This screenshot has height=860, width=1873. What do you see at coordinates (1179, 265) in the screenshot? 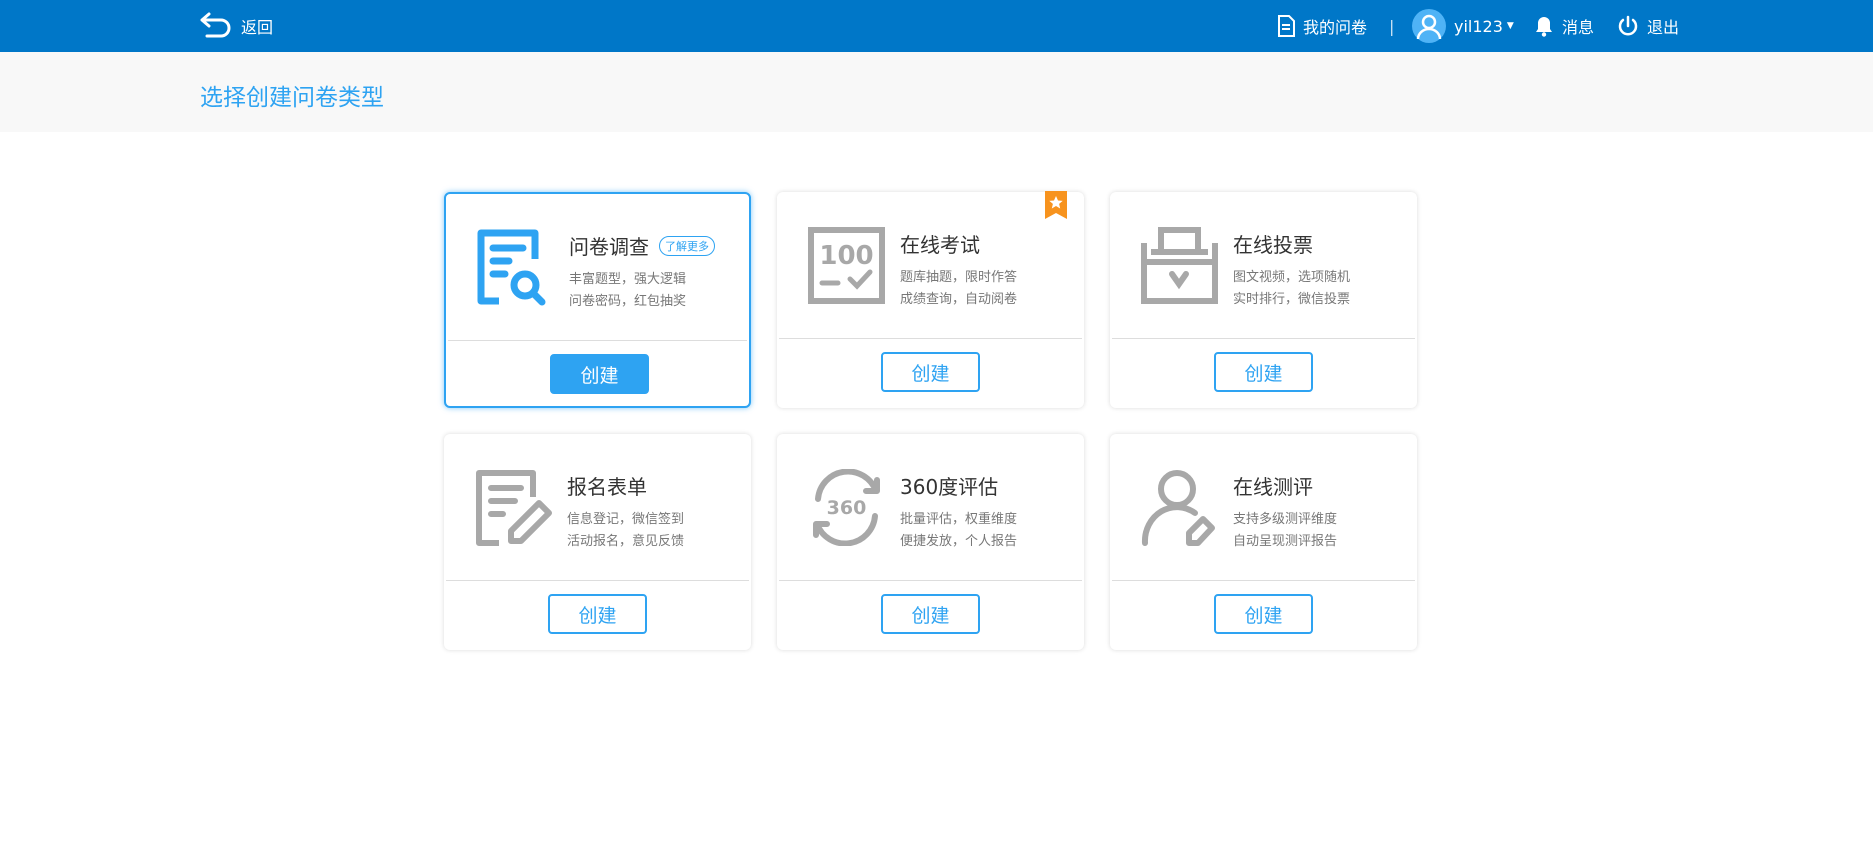
I see `ballot-box-icon` at bounding box center [1179, 265].